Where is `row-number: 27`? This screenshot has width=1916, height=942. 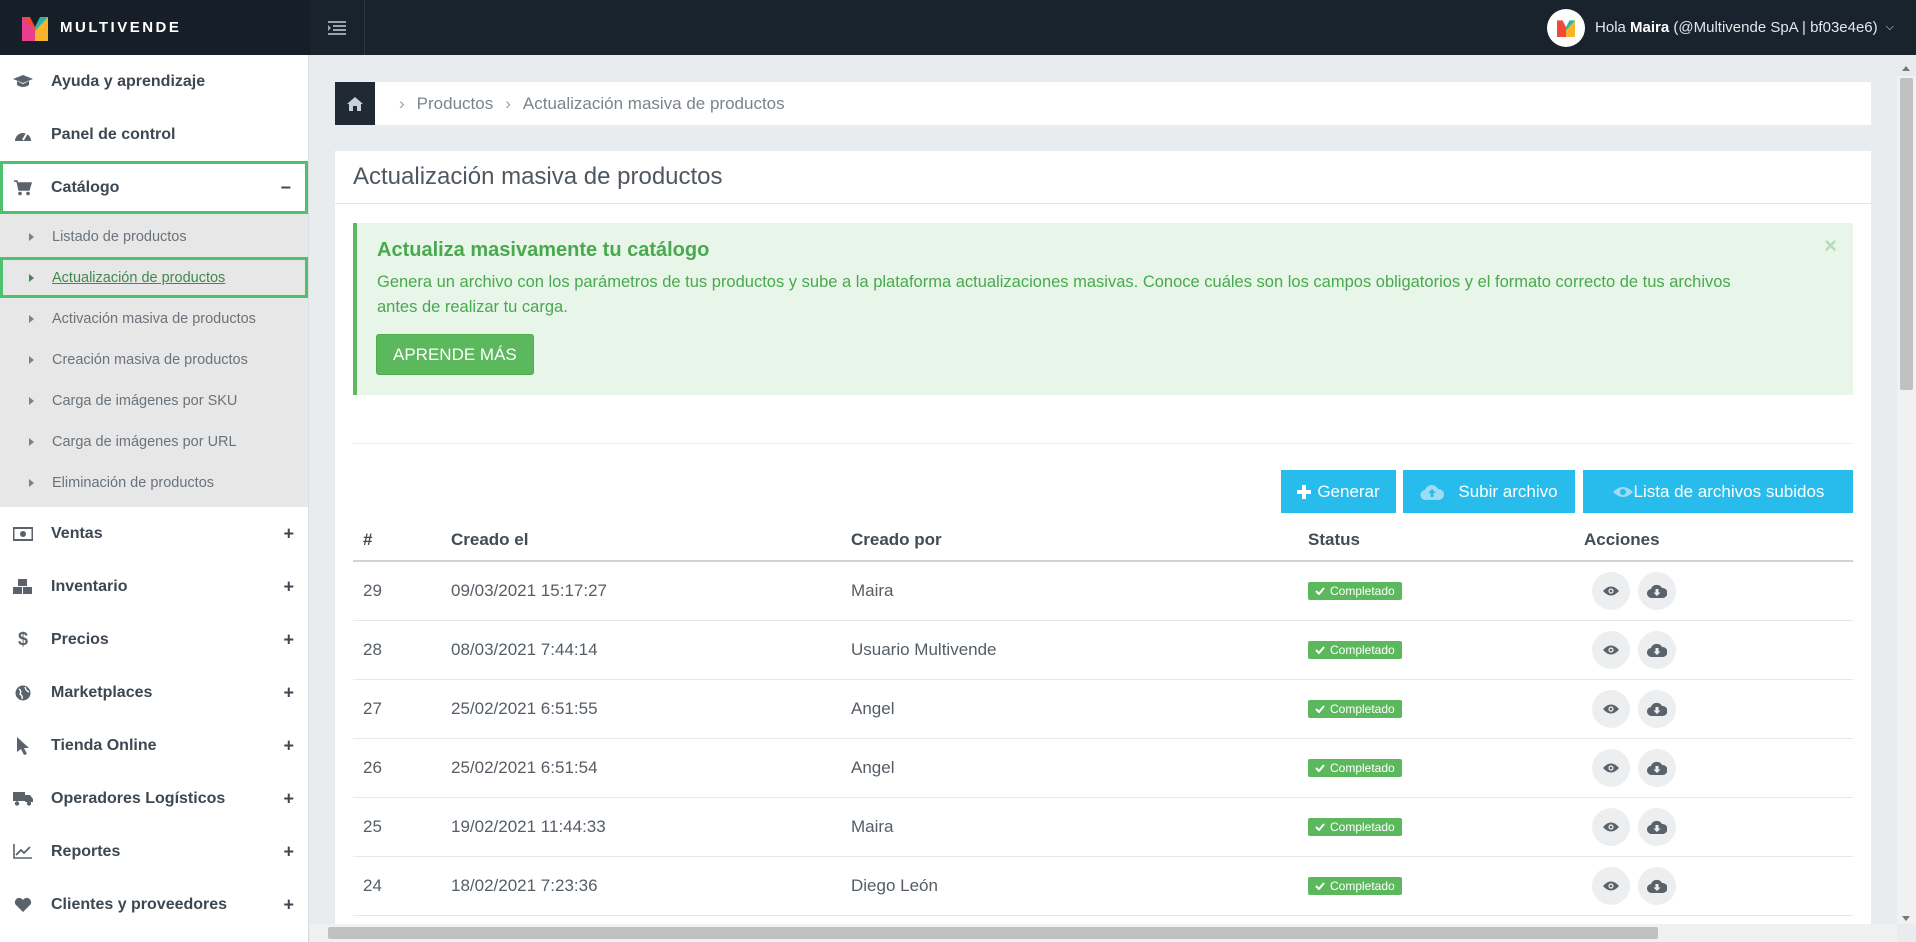 row-number: 27 is located at coordinates (372, 708).